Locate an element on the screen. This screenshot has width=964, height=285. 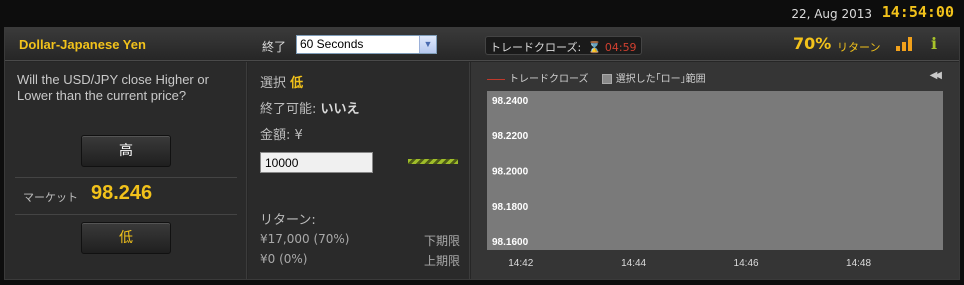
top-bar: 22, Aug 2013 14:54:00 is located at coordinates (482, 13).